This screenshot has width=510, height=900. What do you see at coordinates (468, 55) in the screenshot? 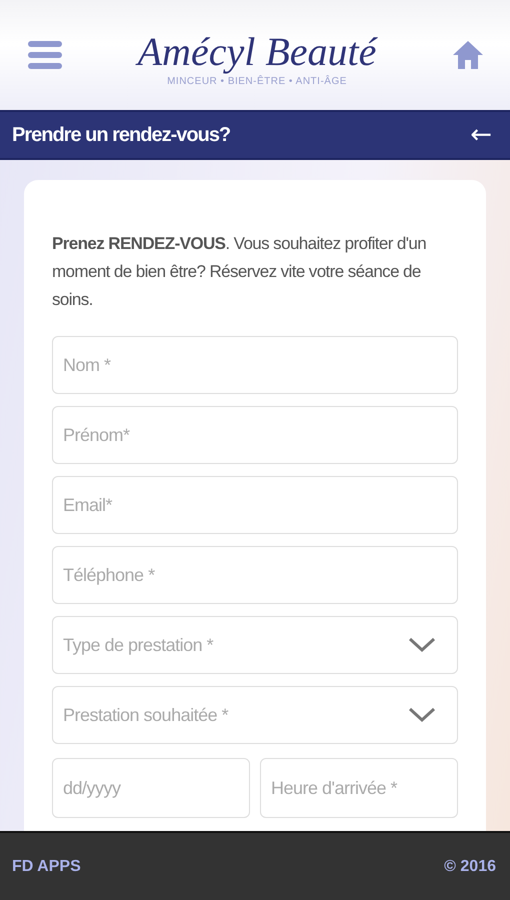
I see `home-icon` at bounding box center [468, 55].